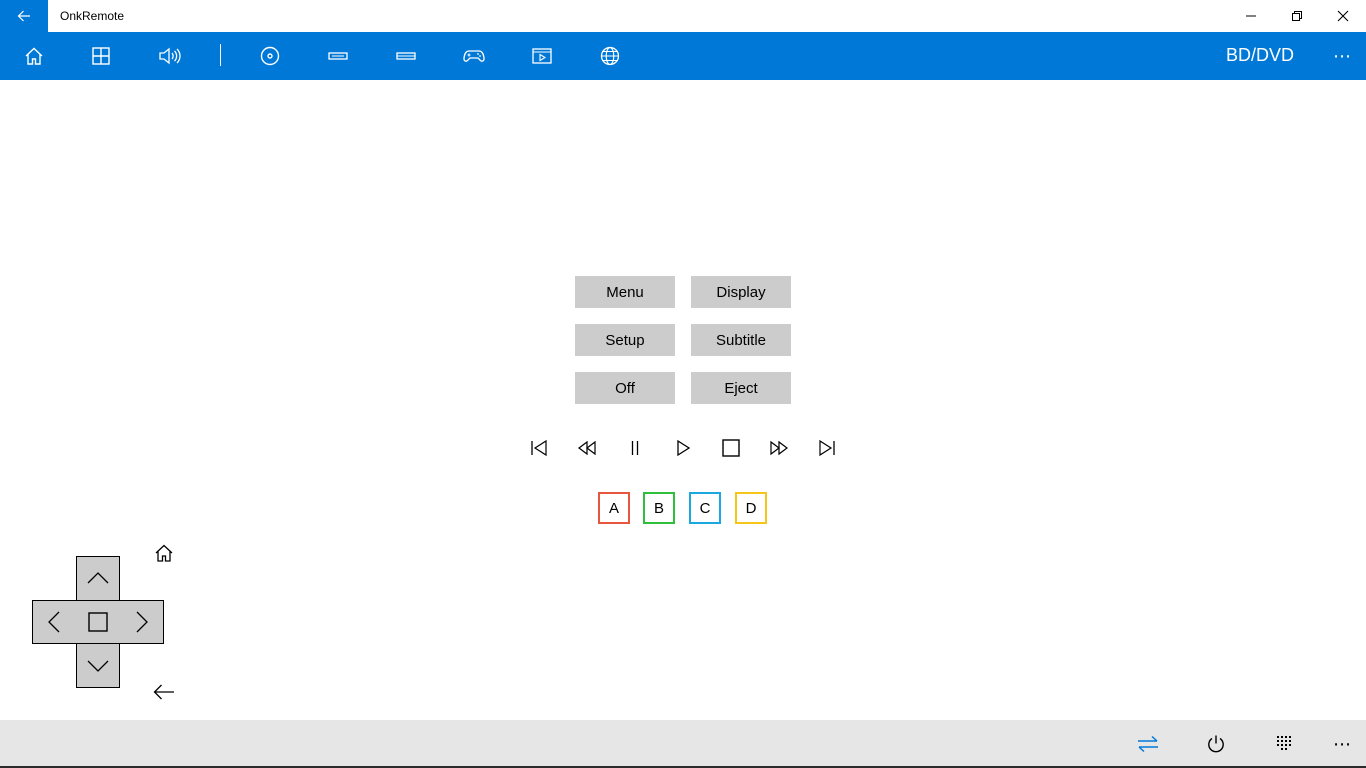  I want to click on ok-square-icon, so click(98, 622).